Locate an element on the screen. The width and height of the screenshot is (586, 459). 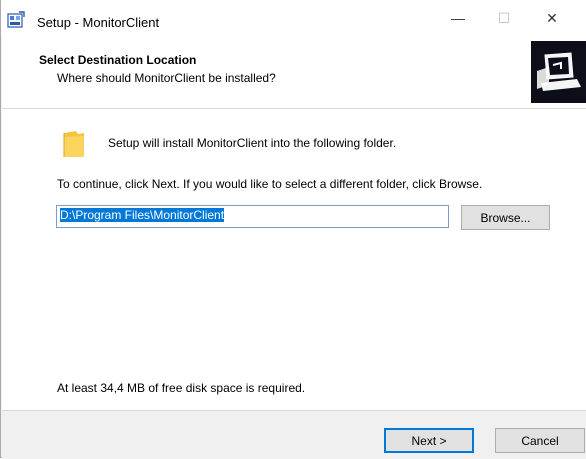
computer-install-icon is located at coordinates (558, 72).